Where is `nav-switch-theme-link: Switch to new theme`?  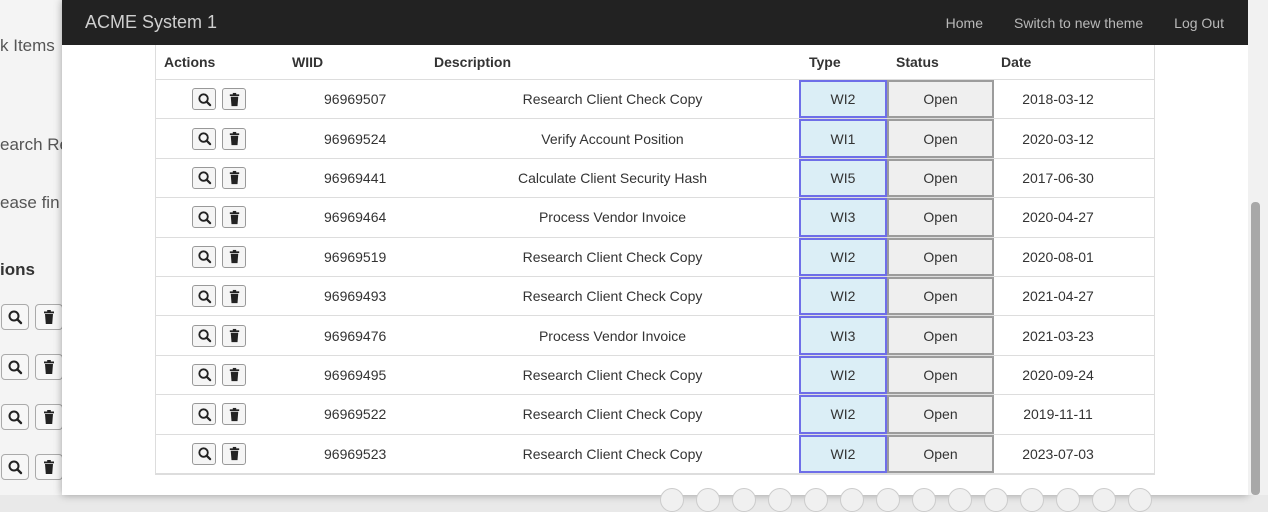
nav-switch-theme-link: Switch to new theme is located at coordinates (1078, 23).